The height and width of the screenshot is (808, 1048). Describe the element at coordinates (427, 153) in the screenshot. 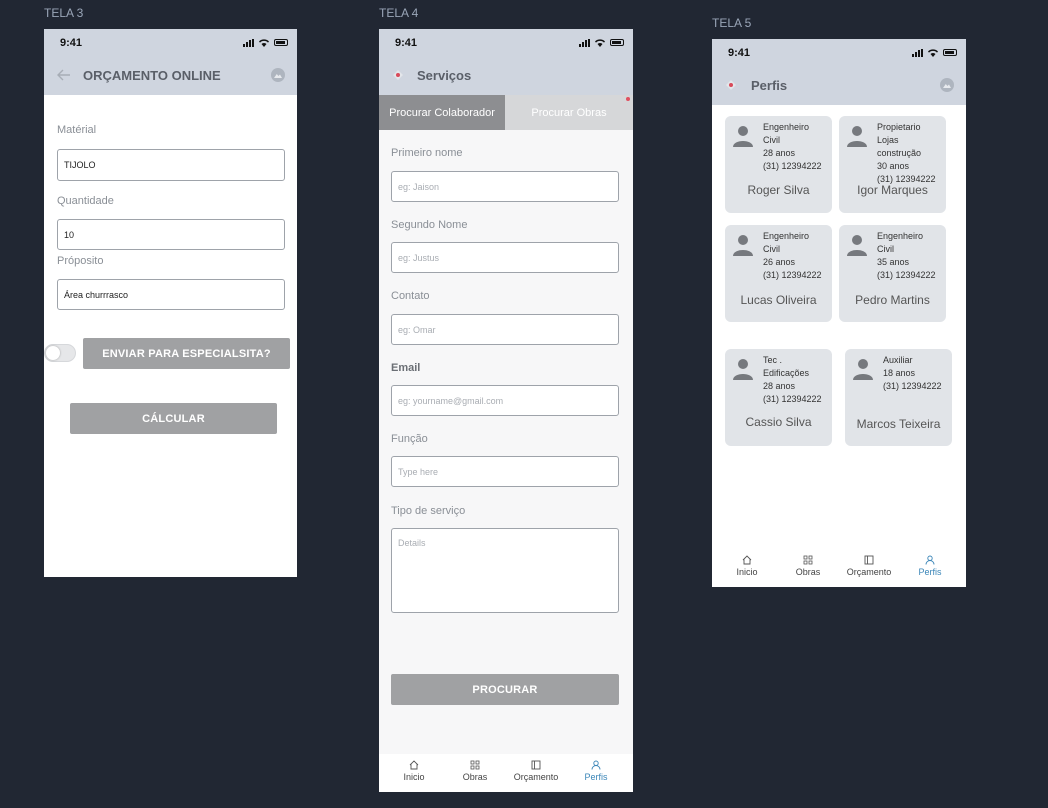

I see `primeiro-nome-label: Primeiro nome` at that location.